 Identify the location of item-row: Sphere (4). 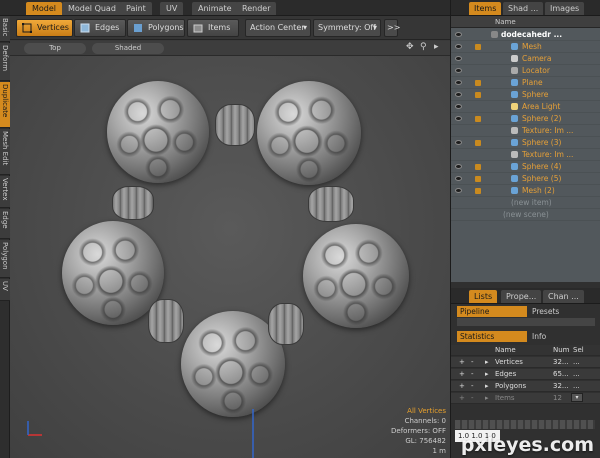
(525, 167).